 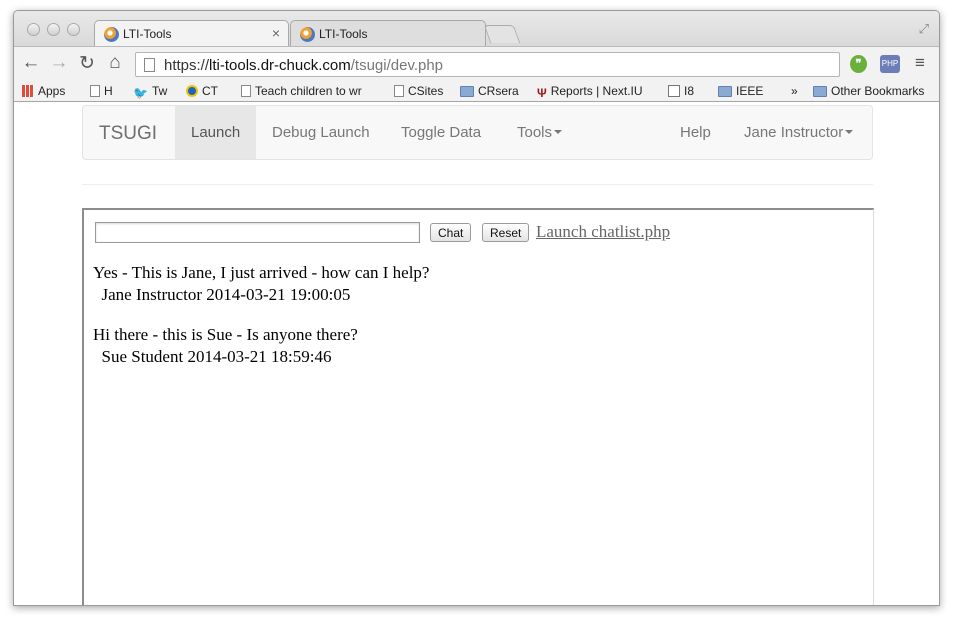 I want to click on reload-icon: ↻, so click(x=87, y=63).